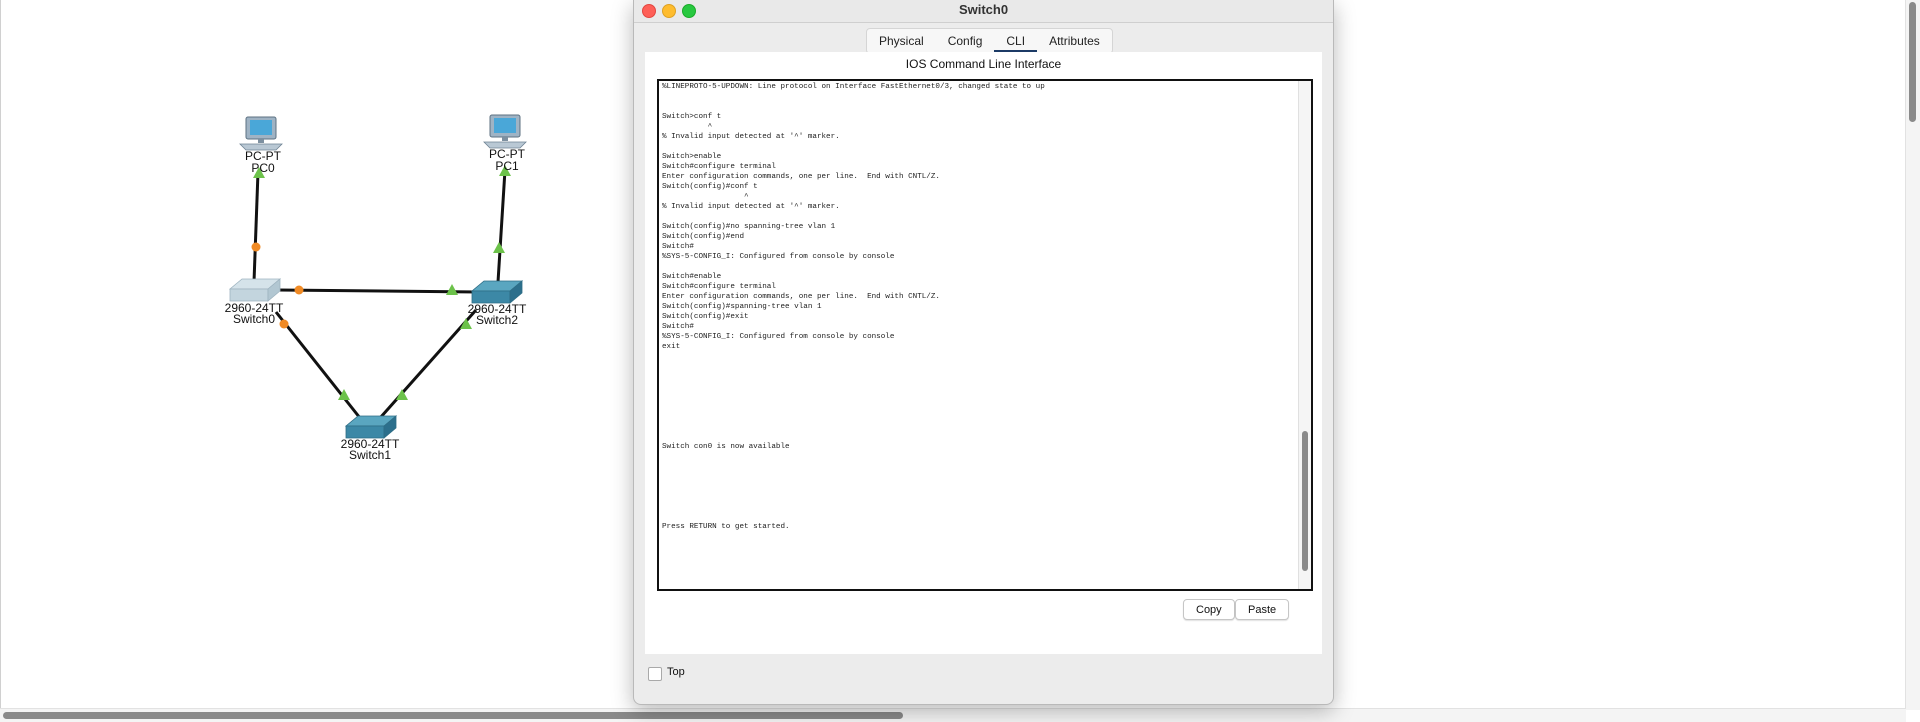 Image resolution: width=1920 pixels, height=722 pixels. I want to click on tab-physical: Physical, so click(901, 41).